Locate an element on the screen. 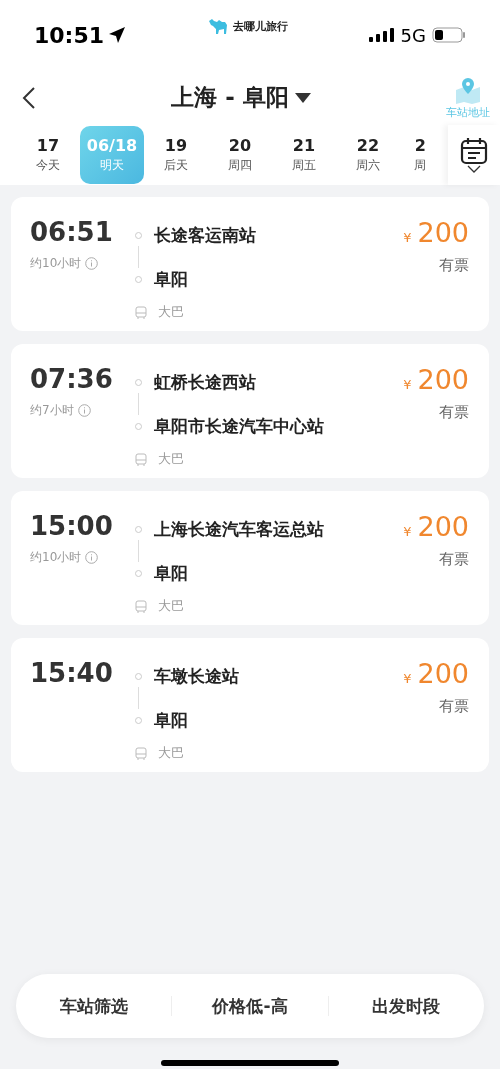 This screenshot has width=500, height=1069. status-time: 10:51 is located at coordinates (69, 35).